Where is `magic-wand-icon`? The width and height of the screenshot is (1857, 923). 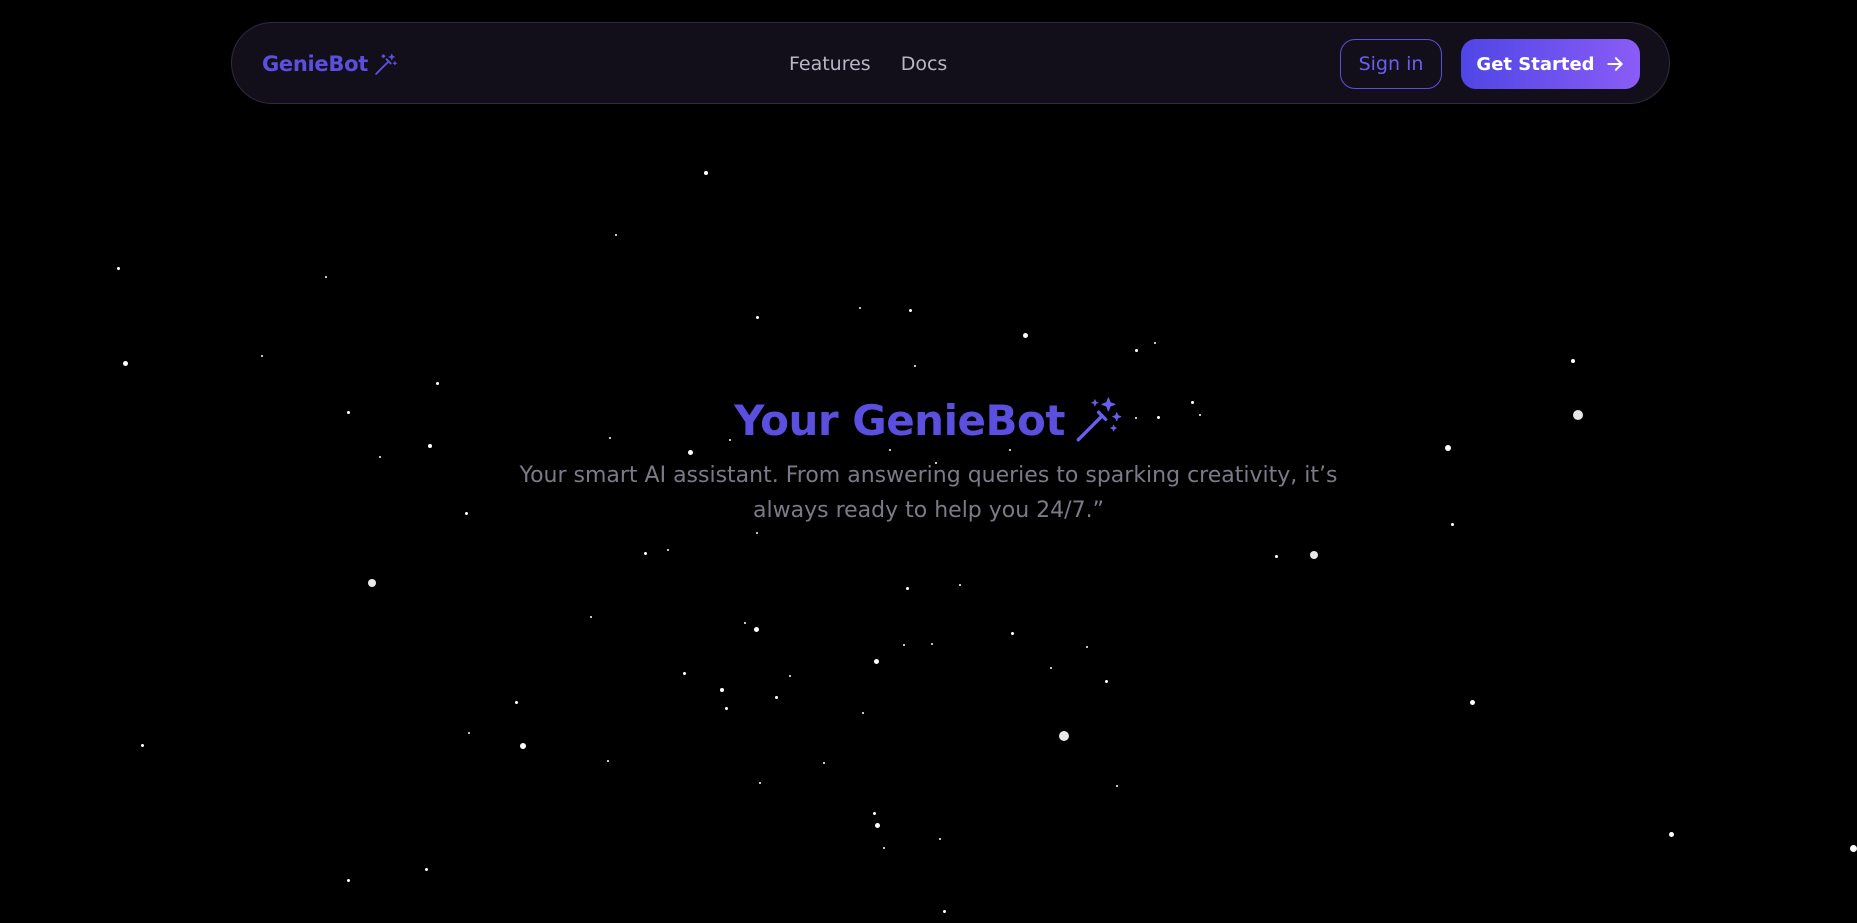 magic-wand-icon is located at coordinates (385, 64).